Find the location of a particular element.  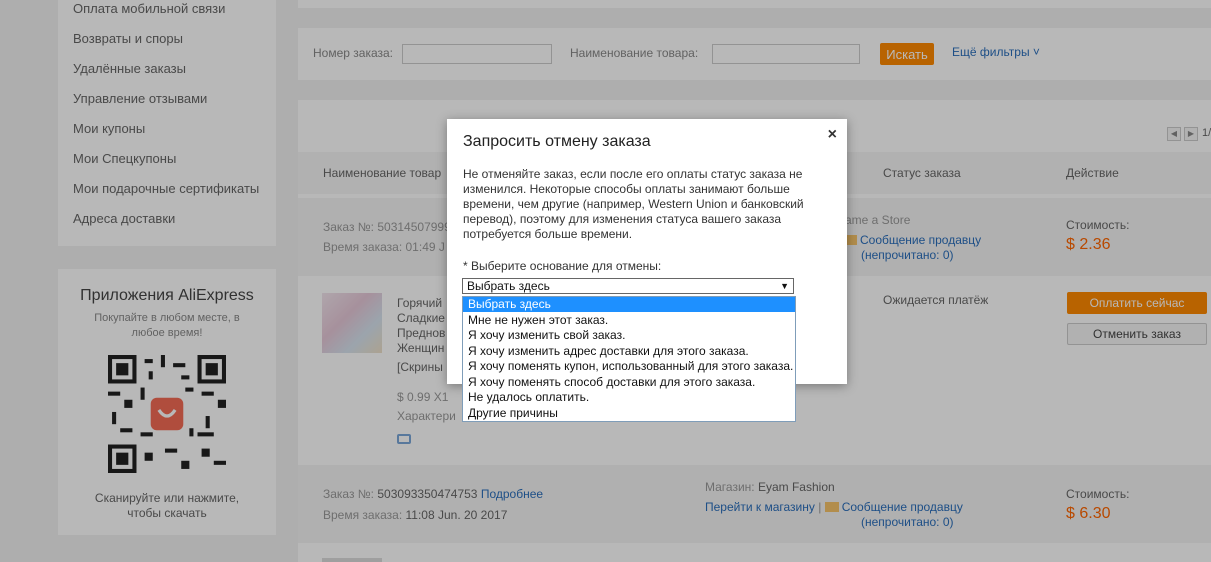

reason-label: * Выберите основание для отмены: is located at coordinates (562, 266).